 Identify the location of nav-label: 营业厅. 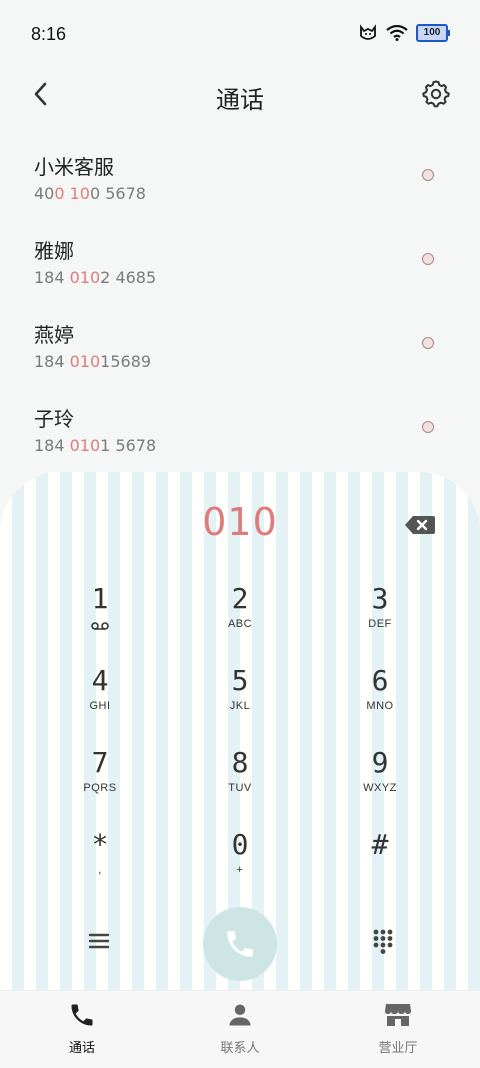
(398, 1048).